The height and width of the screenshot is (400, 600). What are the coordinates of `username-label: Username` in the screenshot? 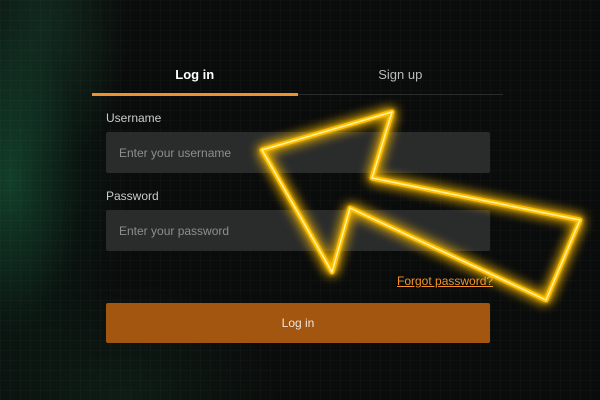 It's located at (134, 118).